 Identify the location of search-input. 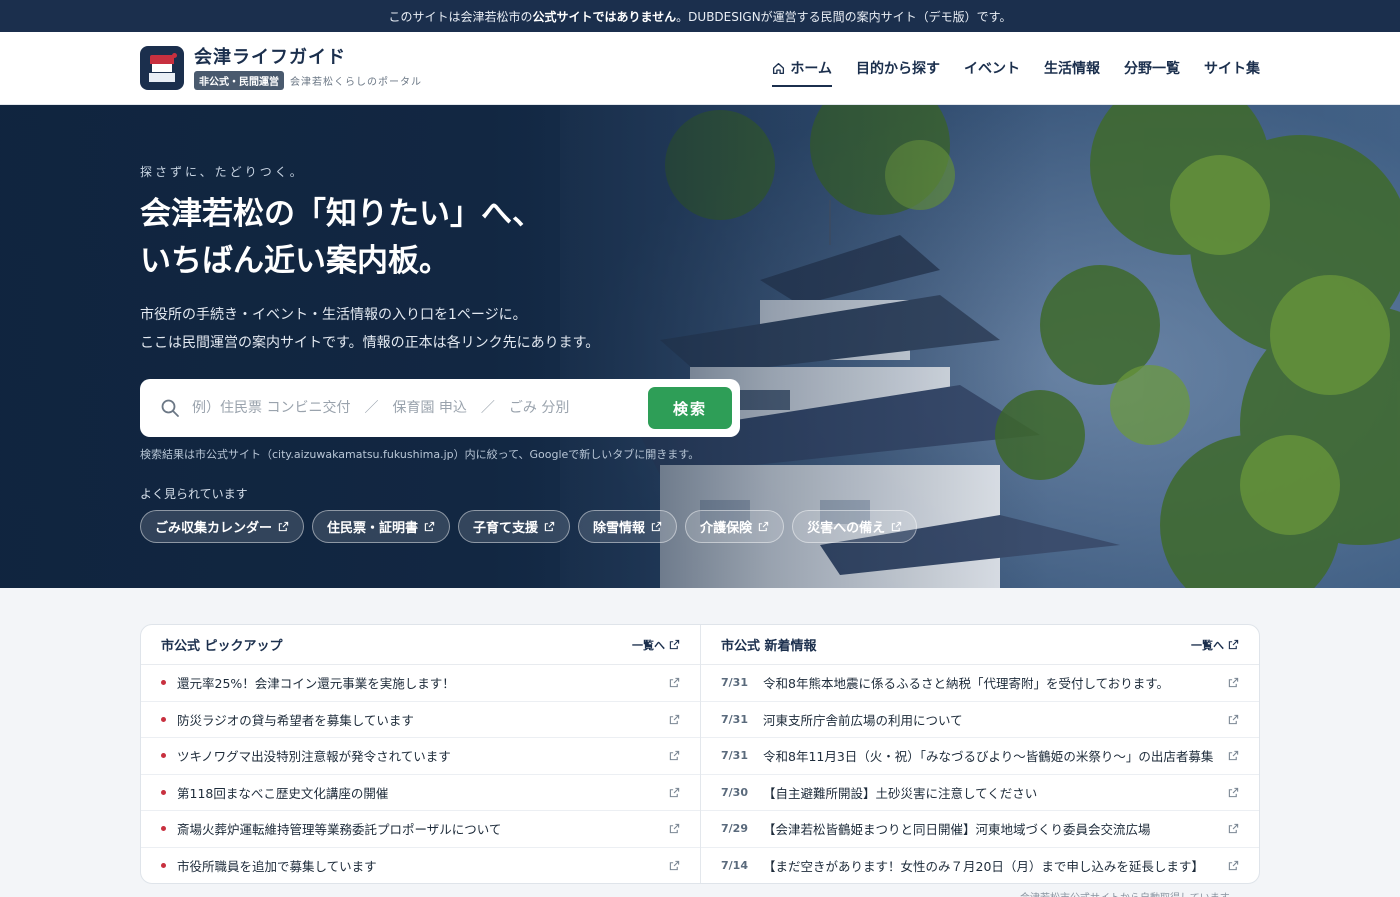
(420, 408).